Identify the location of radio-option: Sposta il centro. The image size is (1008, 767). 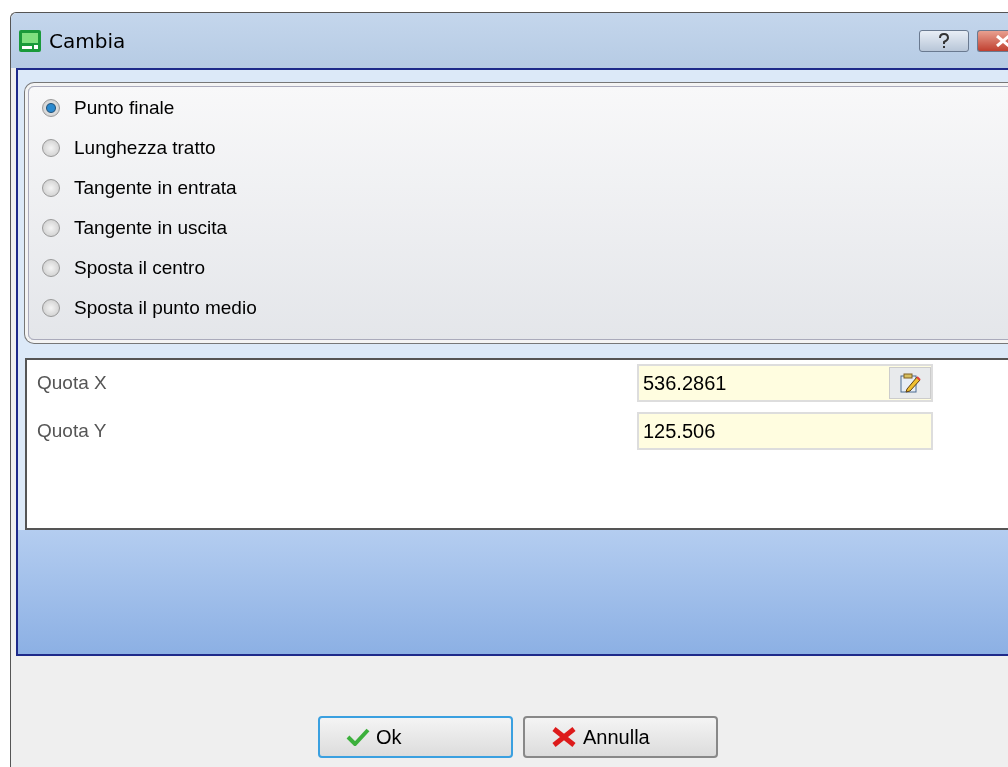
(123, 268).